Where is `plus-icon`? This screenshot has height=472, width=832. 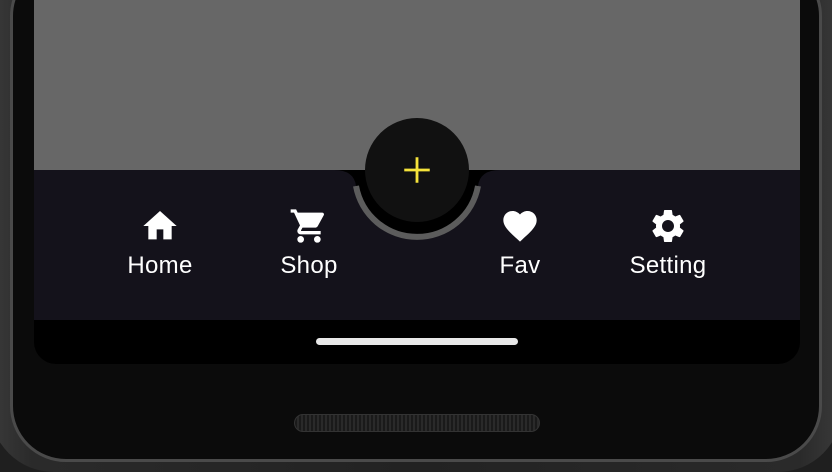 plus-icon is located at coordinates (417, 170).